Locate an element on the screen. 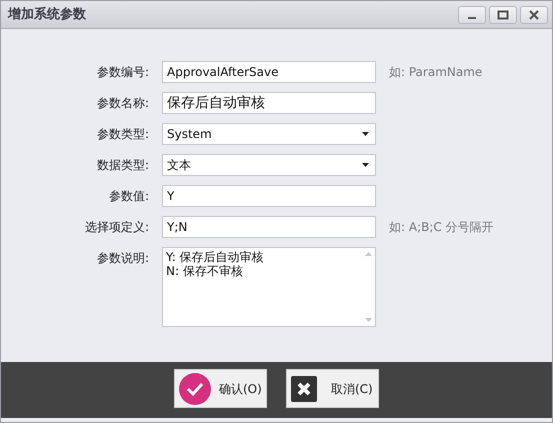 The width and height of the screenshot is (553, 423). field-label: 参数说明: is located at coordinates (122, 258).